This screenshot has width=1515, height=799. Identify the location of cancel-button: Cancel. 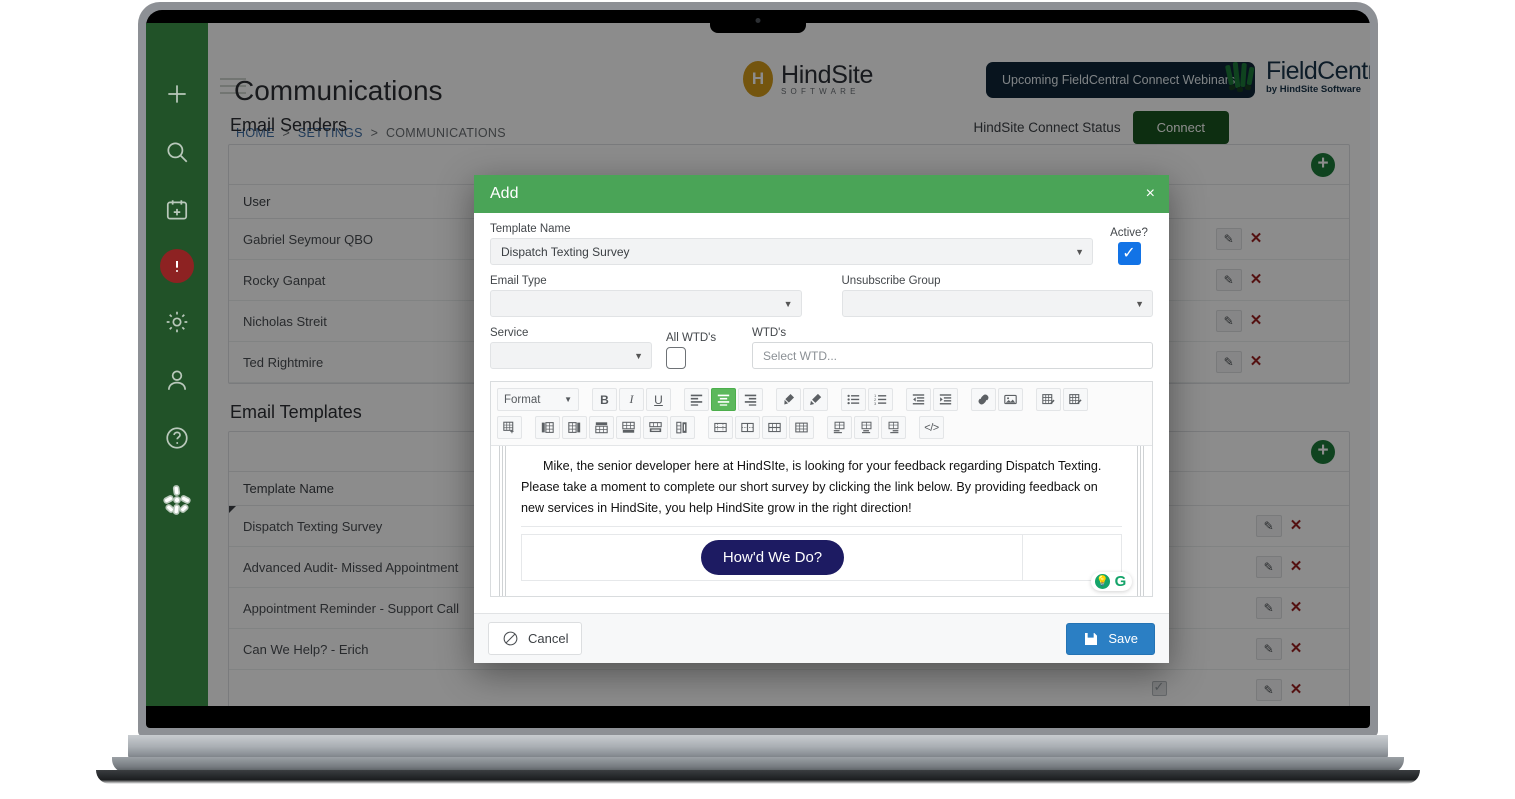
(535, 638).